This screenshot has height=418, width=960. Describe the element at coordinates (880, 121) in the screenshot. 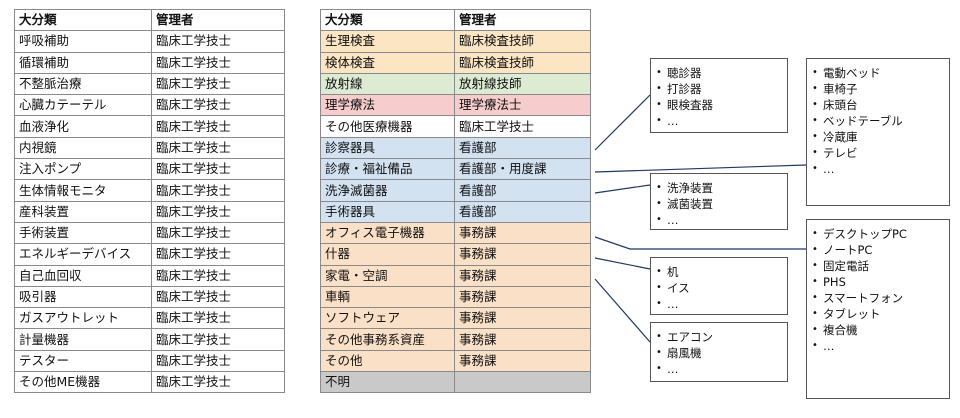

I see `list-item: ベッドテーブル` at that location.